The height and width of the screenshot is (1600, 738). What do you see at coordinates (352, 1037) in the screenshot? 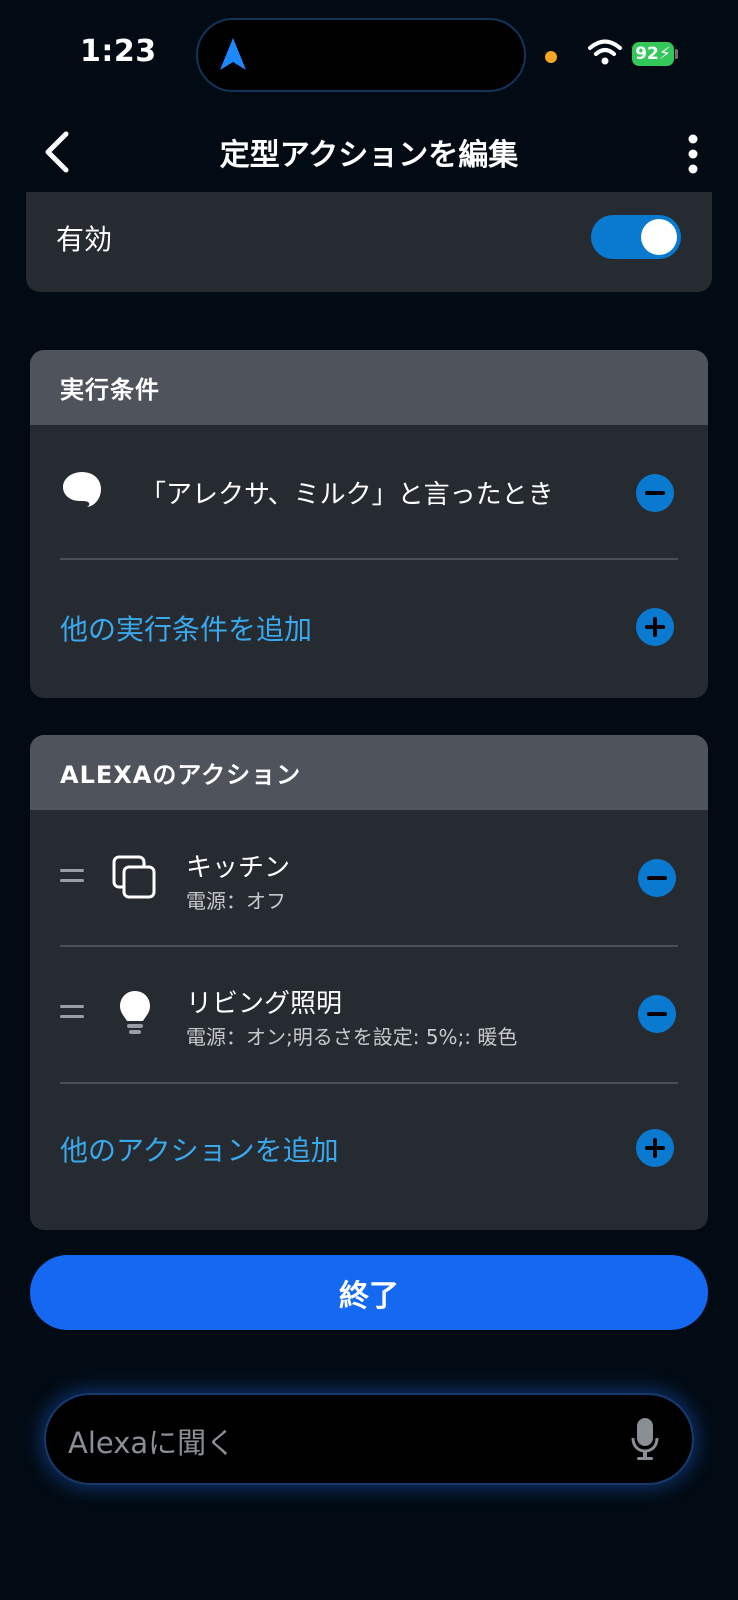
I see `action-detail-living-light: 電源：オン;明るさを設定: 5%;: 暖色` at bounding box center [352, 1037].